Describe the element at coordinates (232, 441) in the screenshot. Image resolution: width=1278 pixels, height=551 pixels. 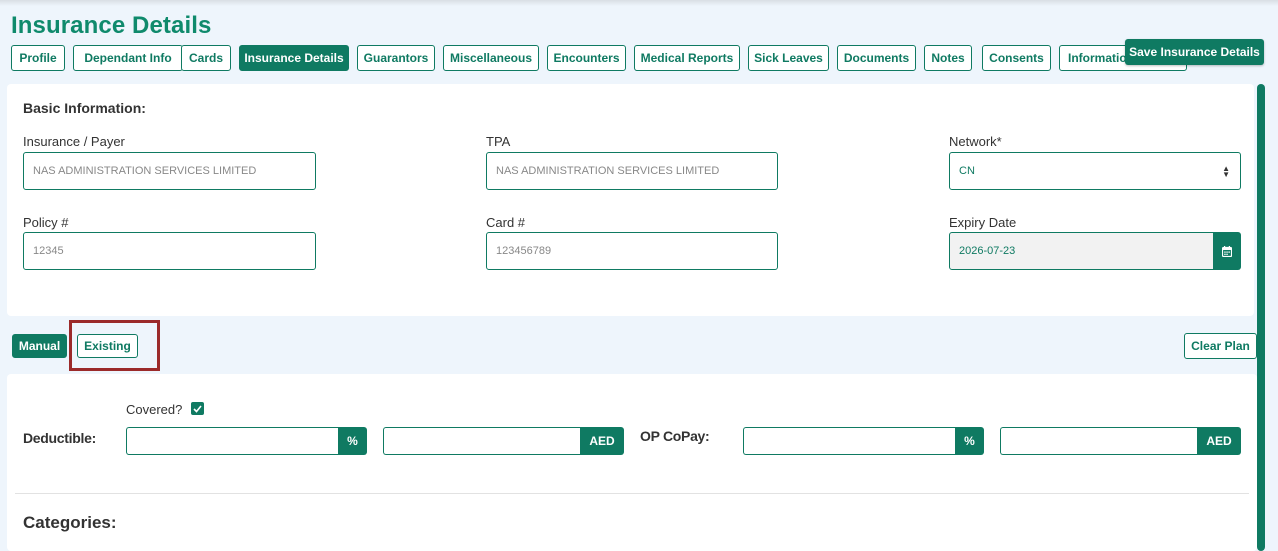
I see `deductible-percent-input` at that location.